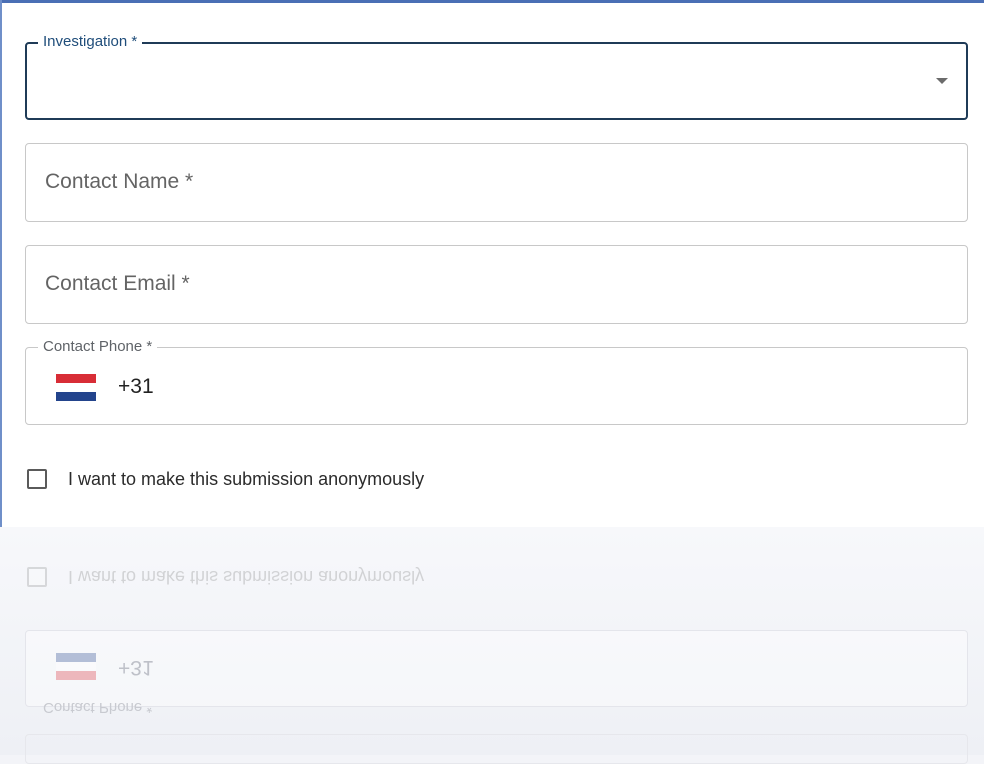 The height and width of the screenshot is (764, 984). I want to click on investigation-label: Investigation *, so click(90, 42).